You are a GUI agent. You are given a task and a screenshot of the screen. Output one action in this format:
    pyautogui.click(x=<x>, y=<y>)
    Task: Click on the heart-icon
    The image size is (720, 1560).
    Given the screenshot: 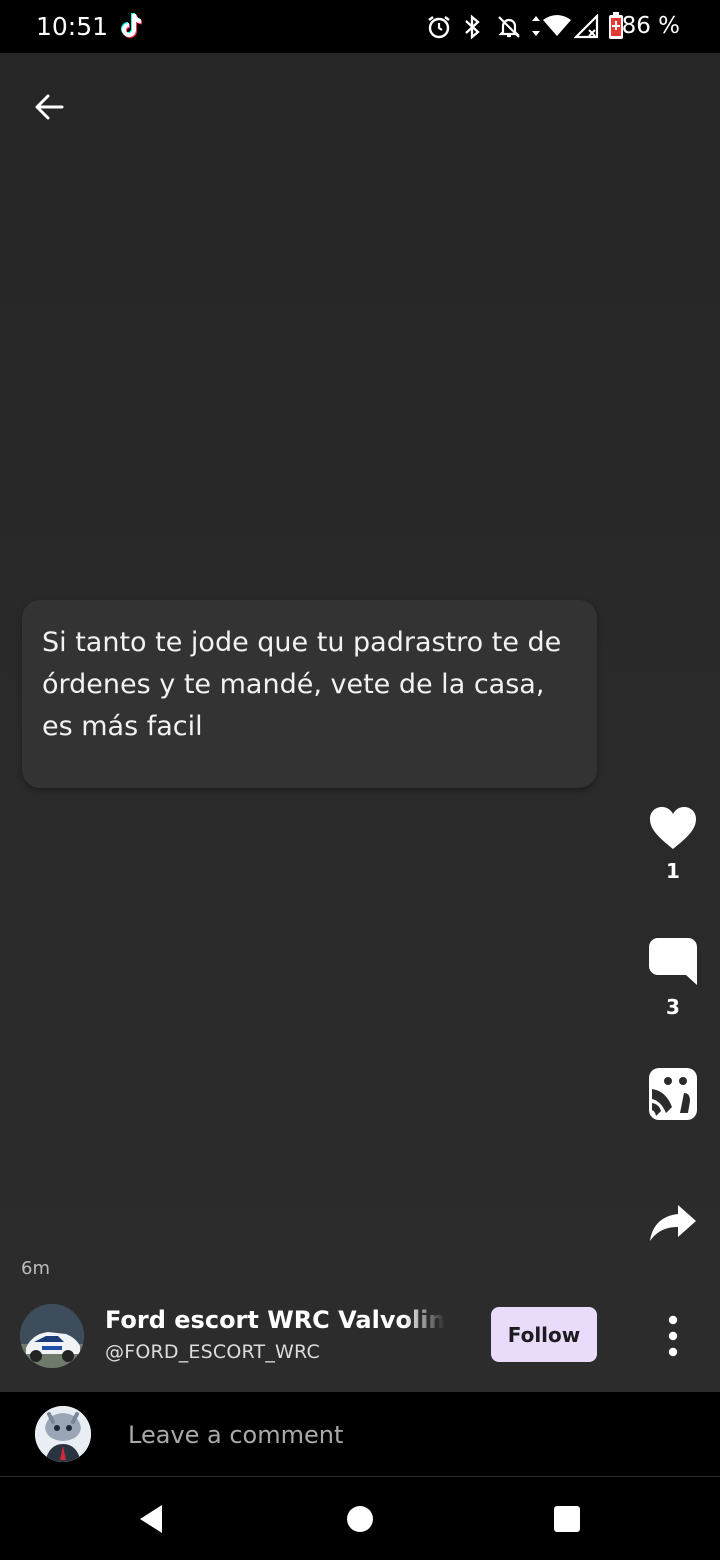 What is the action you would take?
    pyautogui.click(x=673, y=828)
    